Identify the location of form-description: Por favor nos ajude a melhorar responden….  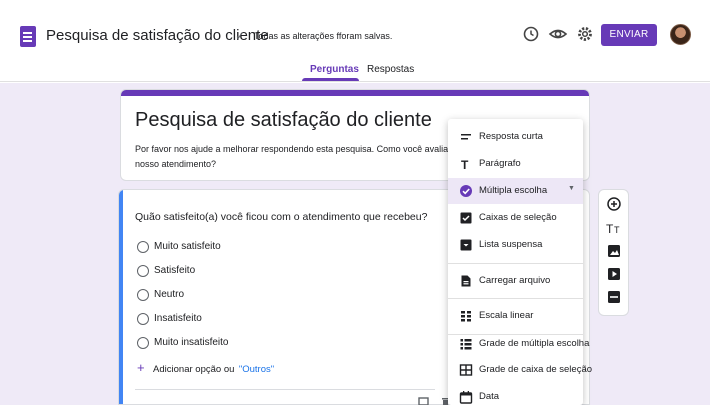
(295, 157).